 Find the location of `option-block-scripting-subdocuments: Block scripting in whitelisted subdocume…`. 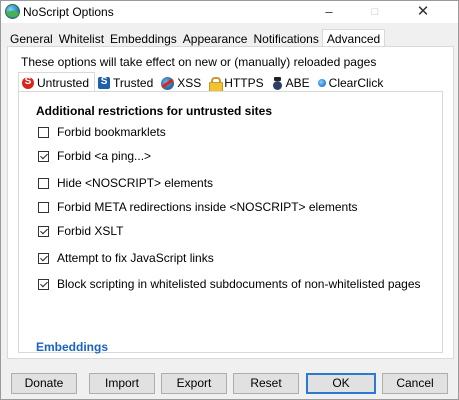

option-block-scripting-subdocuments: Block scripting in whitelisted subdocume… is located at coordinates (229, 284).